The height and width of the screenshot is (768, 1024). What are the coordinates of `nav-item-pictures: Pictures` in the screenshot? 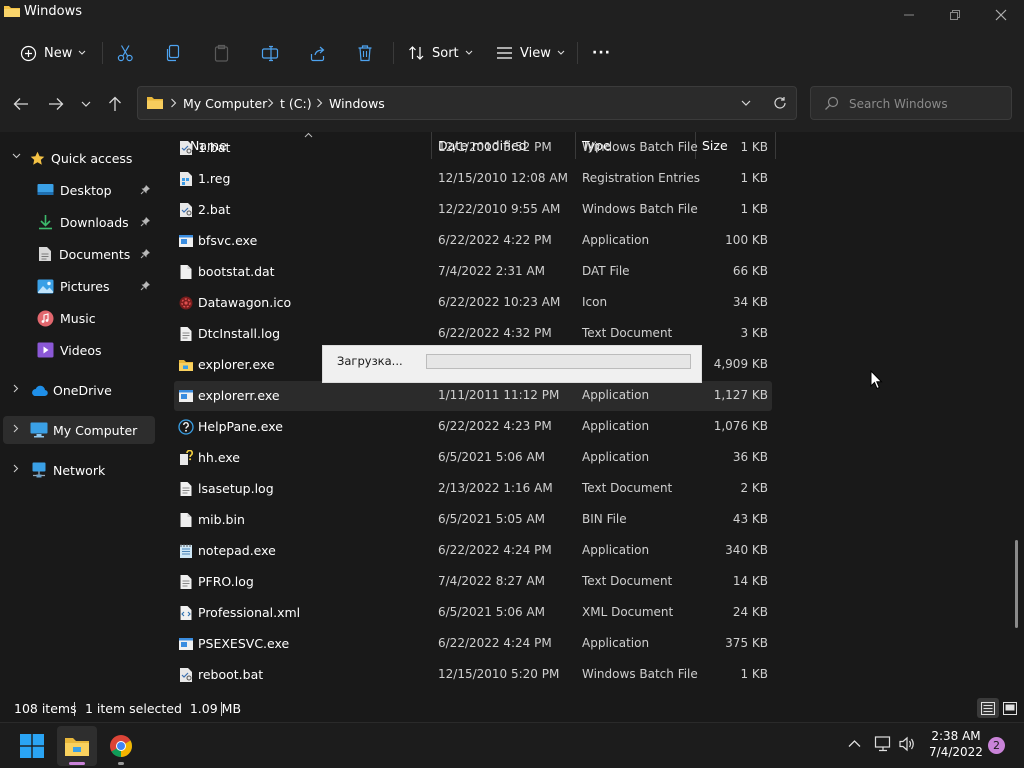 It's located at (79, 286).